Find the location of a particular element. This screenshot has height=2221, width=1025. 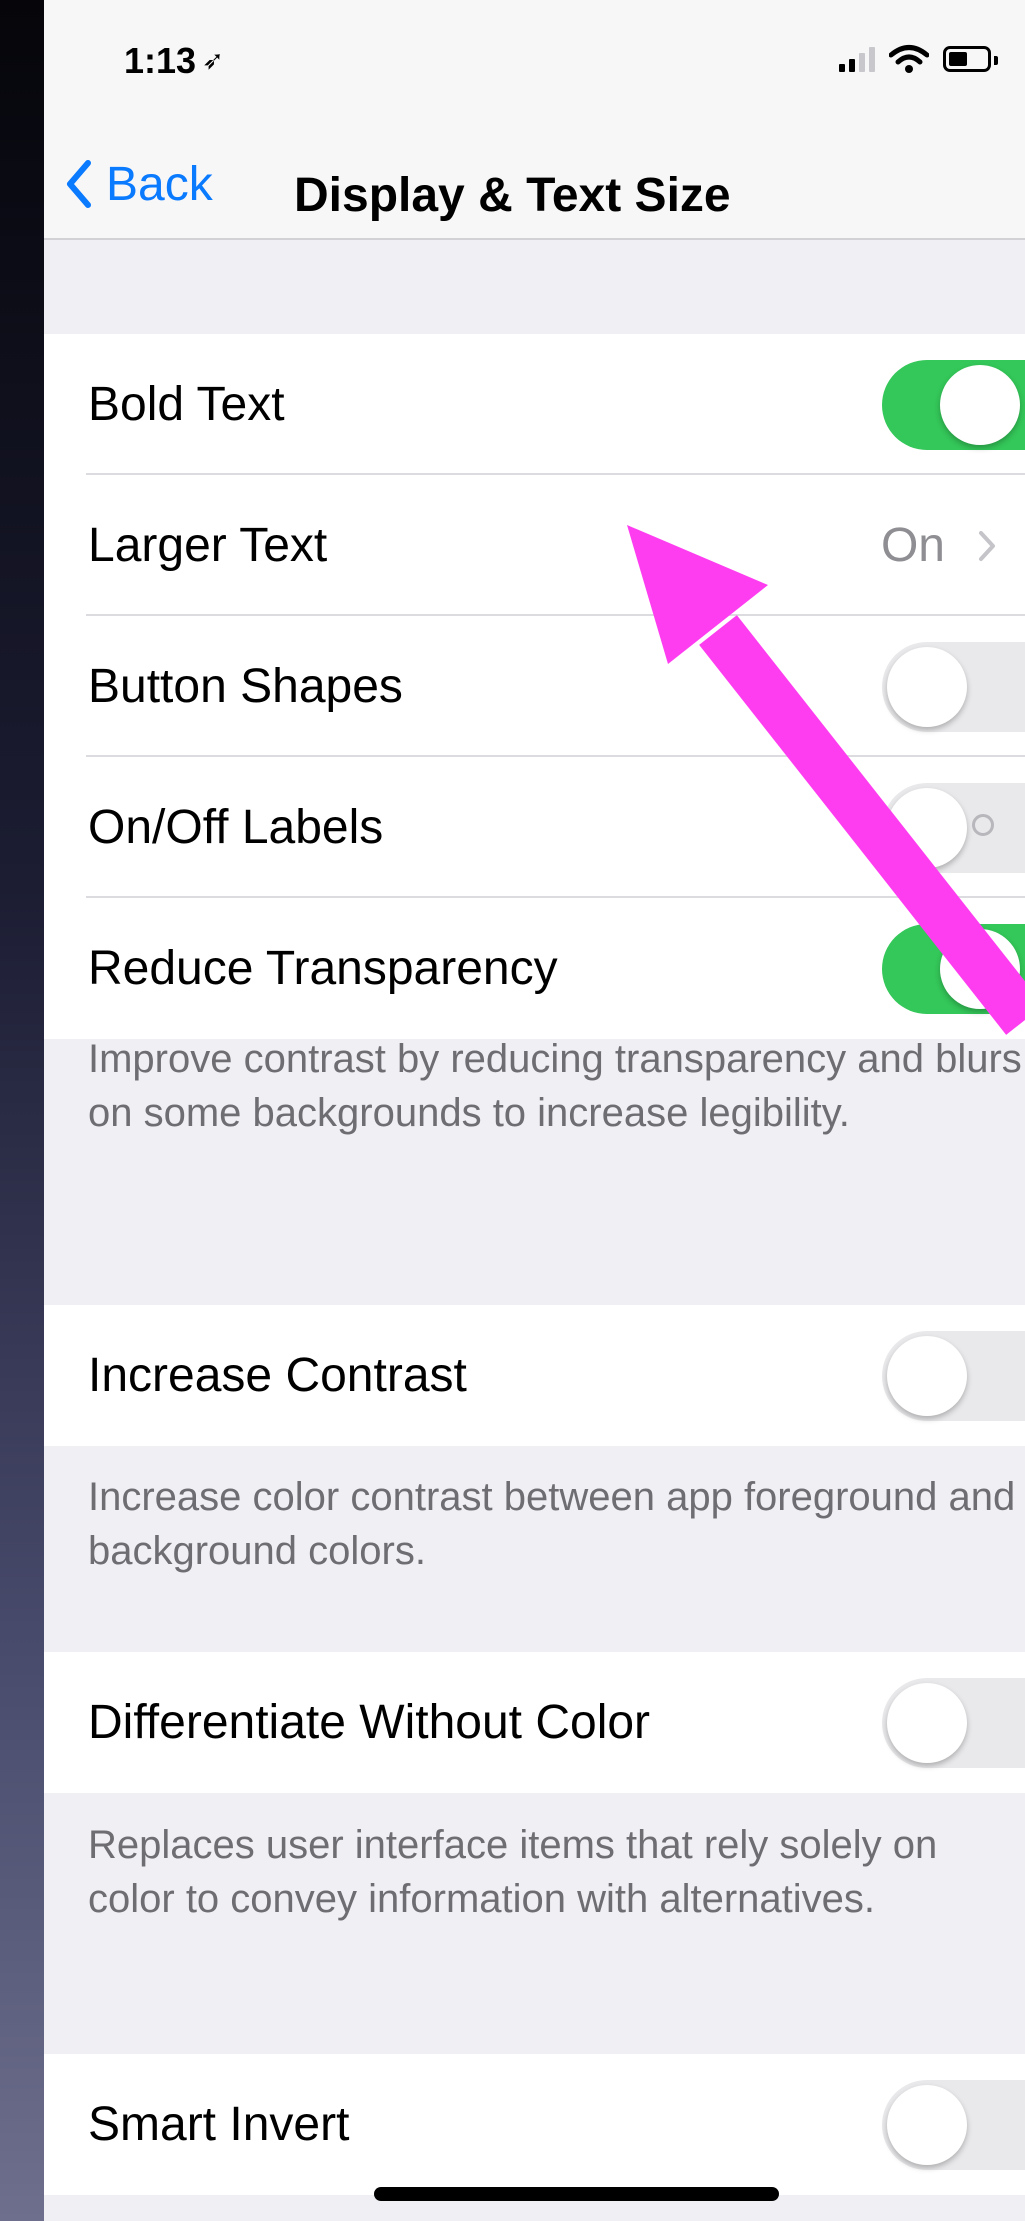

status-time-label: 1:13 is located at coordinates (160, 60).